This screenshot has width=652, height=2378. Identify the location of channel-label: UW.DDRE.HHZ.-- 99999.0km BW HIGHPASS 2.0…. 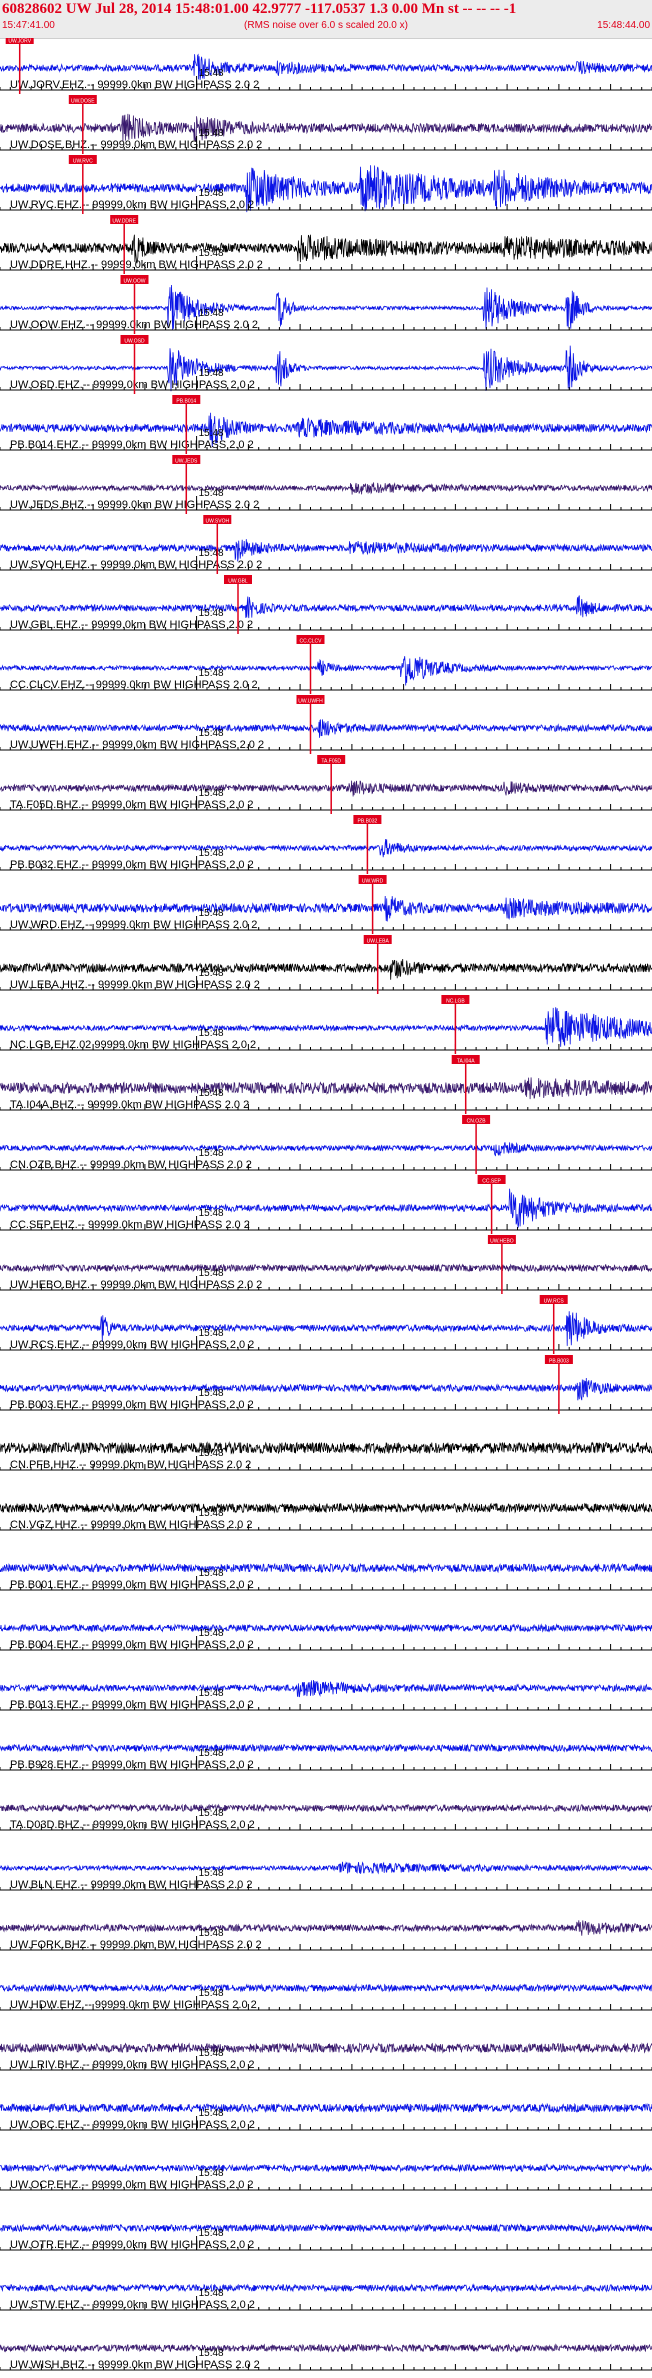
(136, 265).